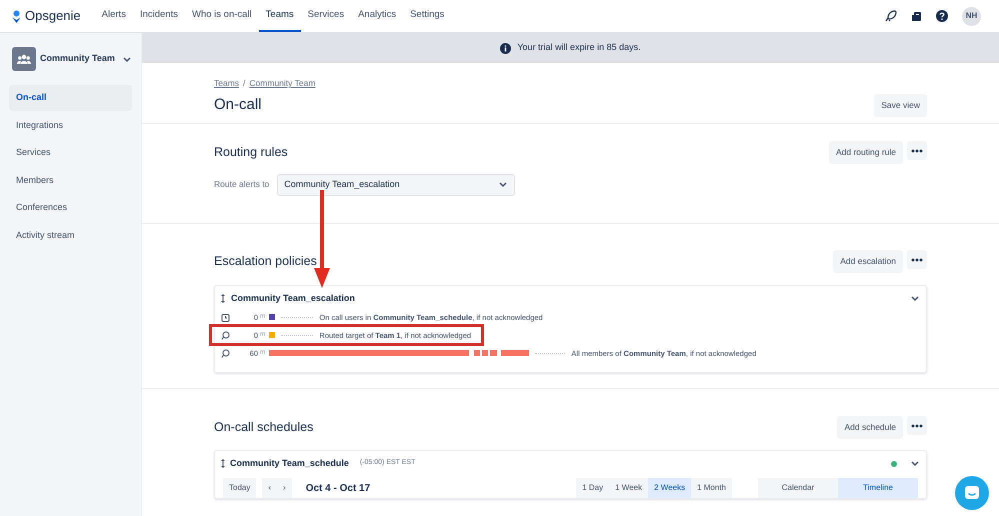 This screenshot has height=516, width=999. I want to click on chat-button, so click(972, 493).